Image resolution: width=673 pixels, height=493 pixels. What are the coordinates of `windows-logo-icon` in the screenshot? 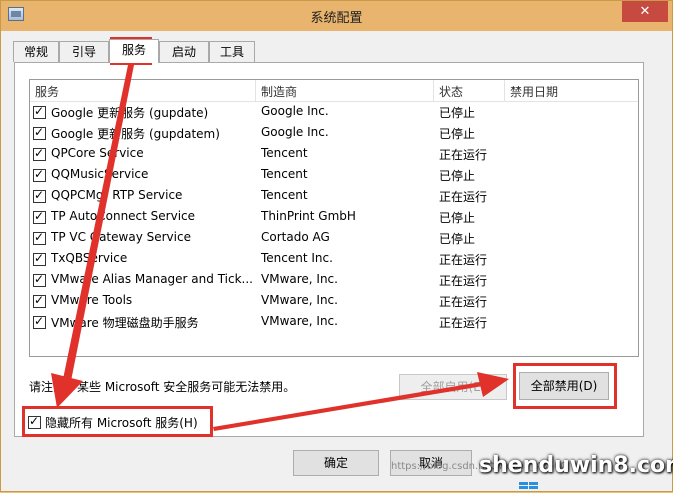 It's located at (528, 485).